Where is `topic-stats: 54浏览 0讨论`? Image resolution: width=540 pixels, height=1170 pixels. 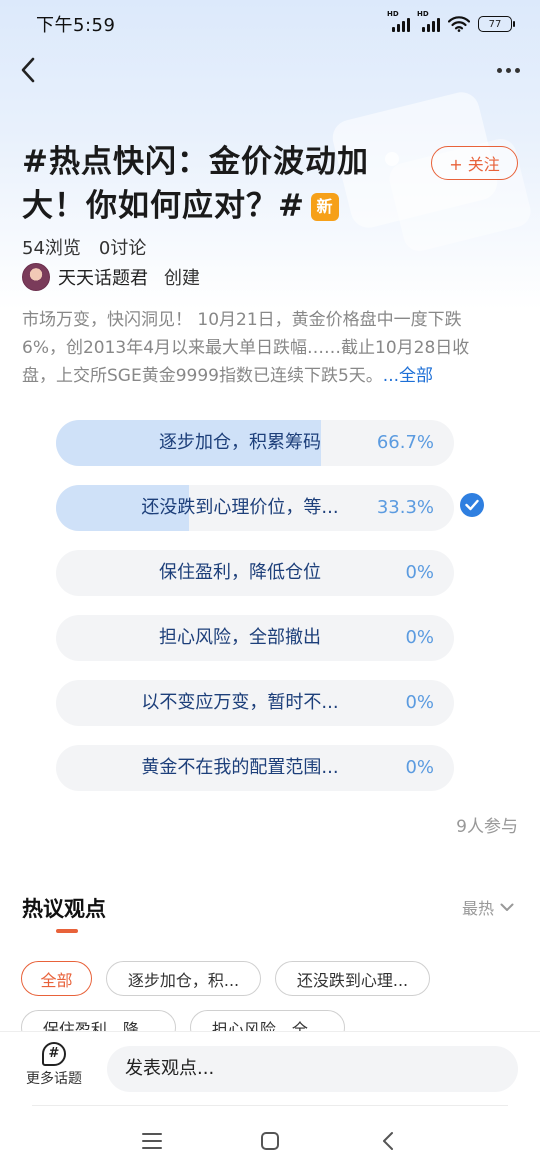
topic-stats: 54浏览 0讨论 is located at coordinates (84, 247).